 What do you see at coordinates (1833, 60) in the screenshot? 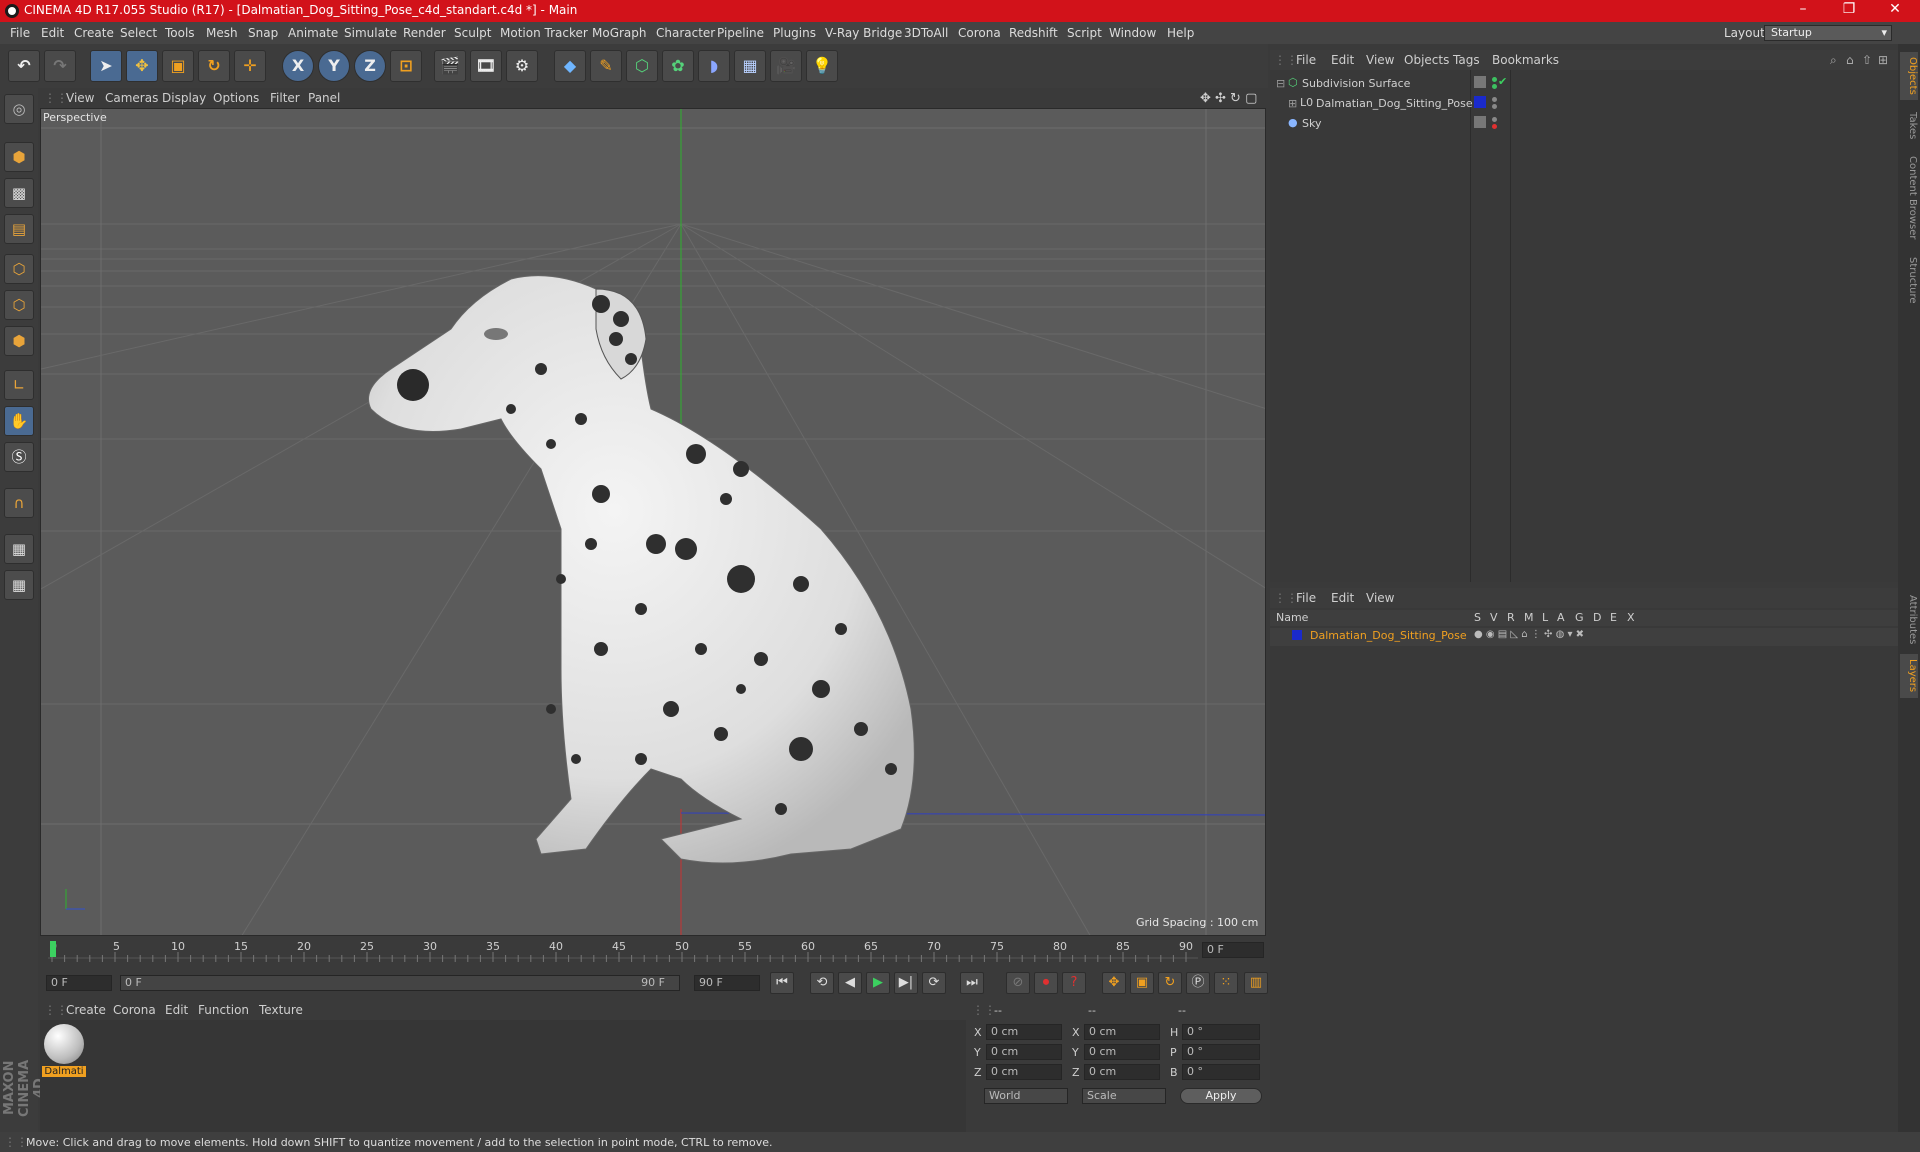
I see `search-icon: ⌕` at bounding box center [1833, 60].